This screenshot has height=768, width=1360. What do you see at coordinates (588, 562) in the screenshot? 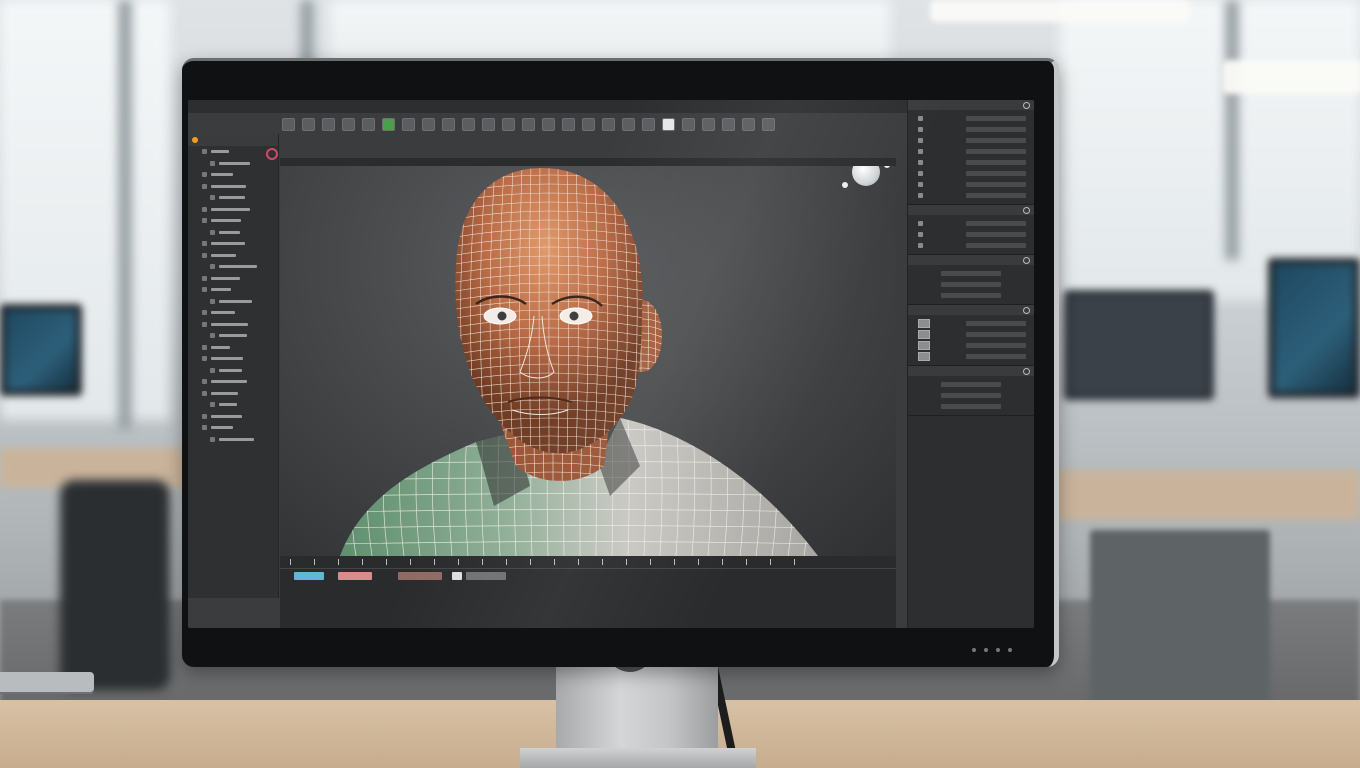
I see `timeline-ruler` at bounding box center [588, 562].